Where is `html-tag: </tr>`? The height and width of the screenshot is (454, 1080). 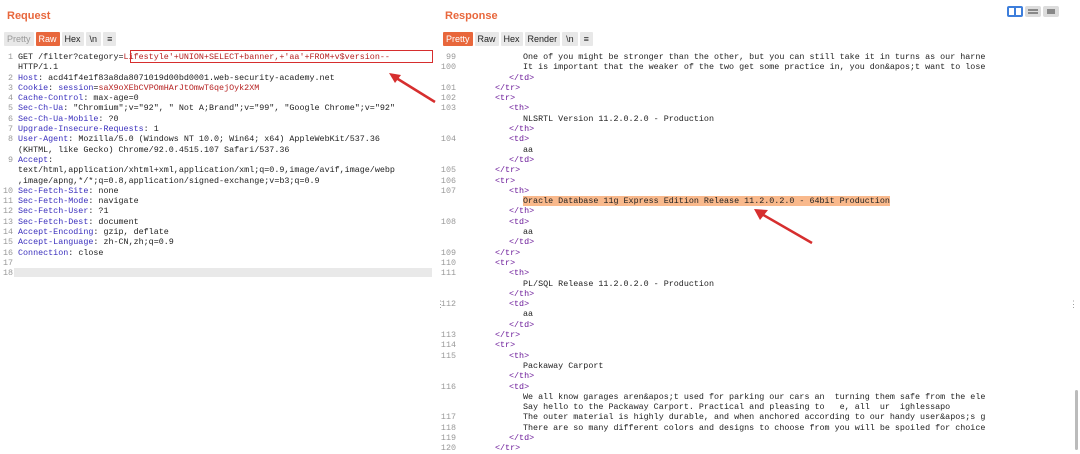
html-tag: </tr> is located at coordinates (508, 252).